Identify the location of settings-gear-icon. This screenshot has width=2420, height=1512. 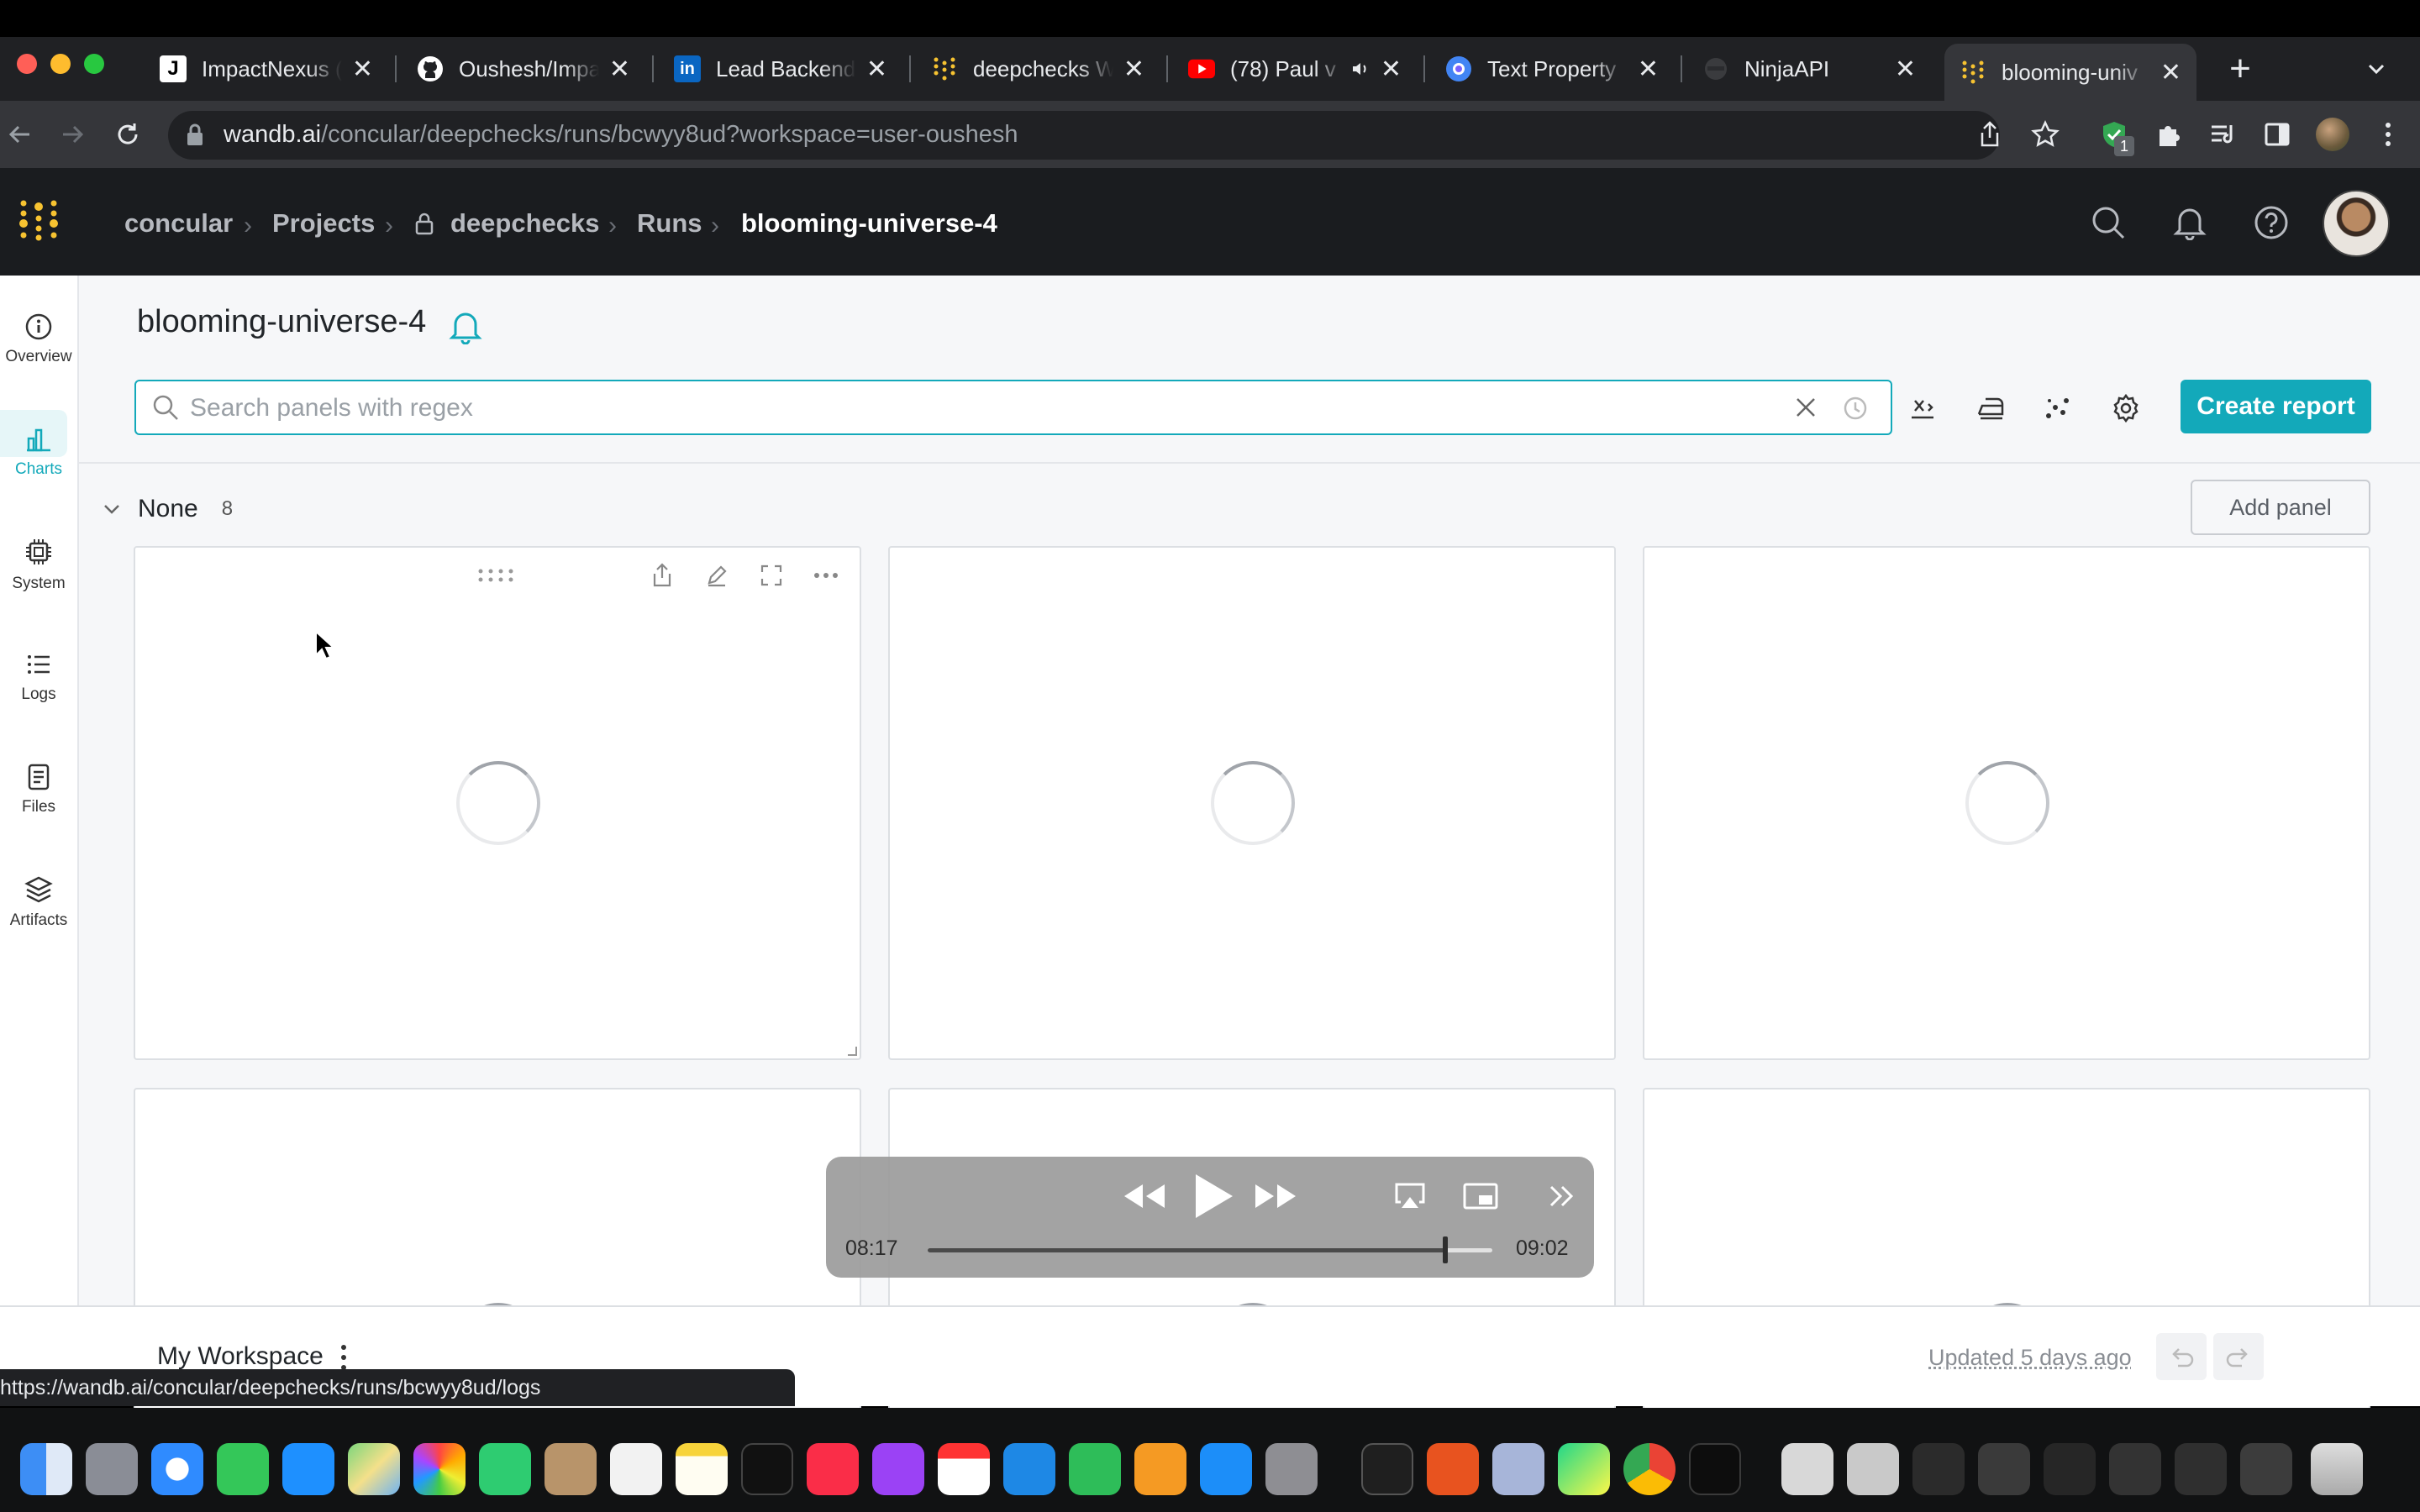
(2125, 408).